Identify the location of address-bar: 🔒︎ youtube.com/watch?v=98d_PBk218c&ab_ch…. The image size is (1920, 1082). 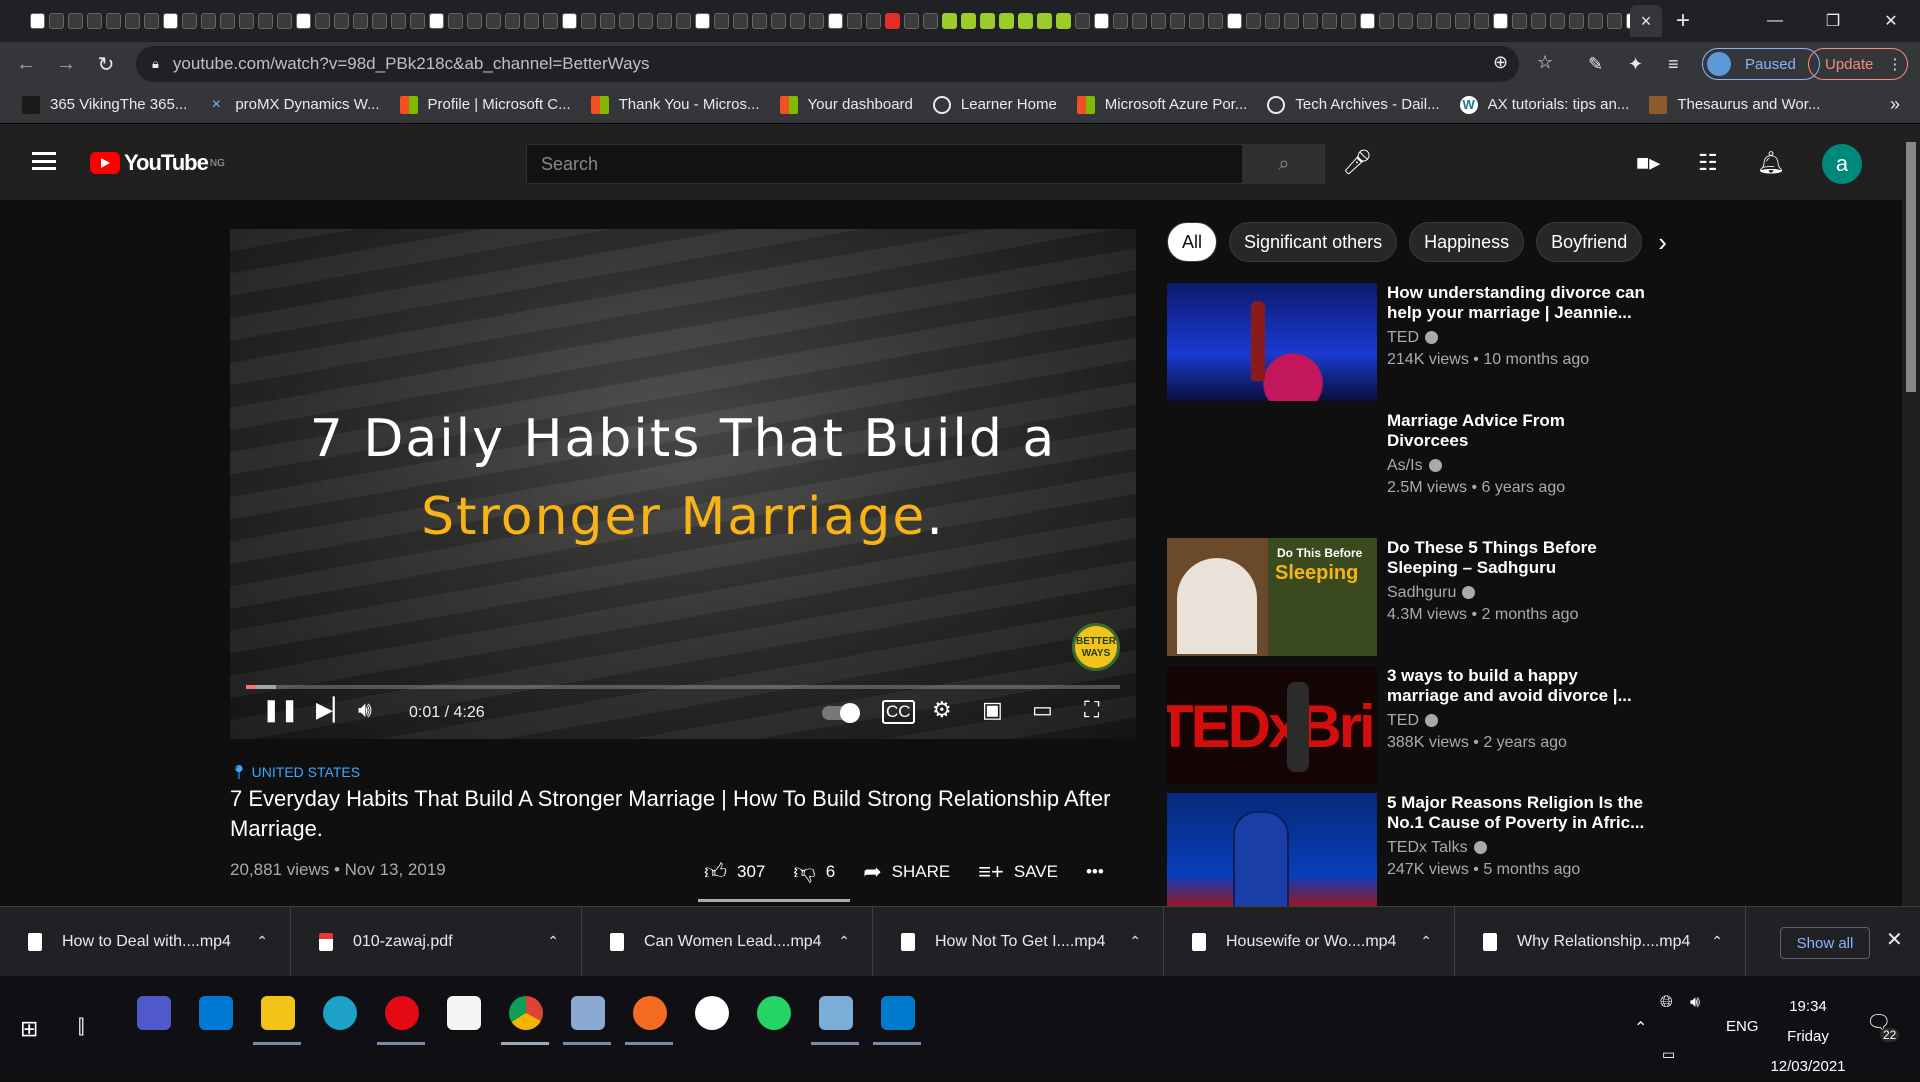
(844, 64).